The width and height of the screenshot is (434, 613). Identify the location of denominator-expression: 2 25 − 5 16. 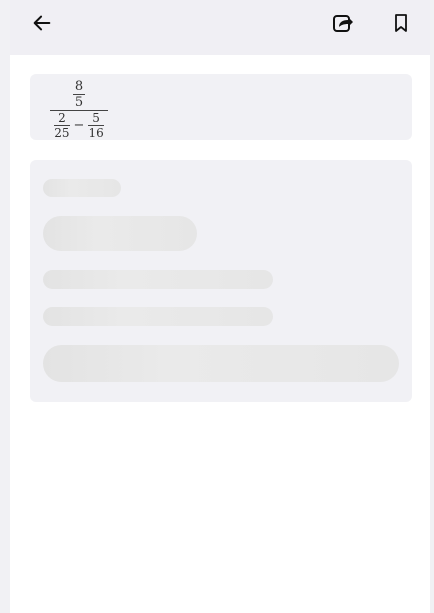
(79, 125).